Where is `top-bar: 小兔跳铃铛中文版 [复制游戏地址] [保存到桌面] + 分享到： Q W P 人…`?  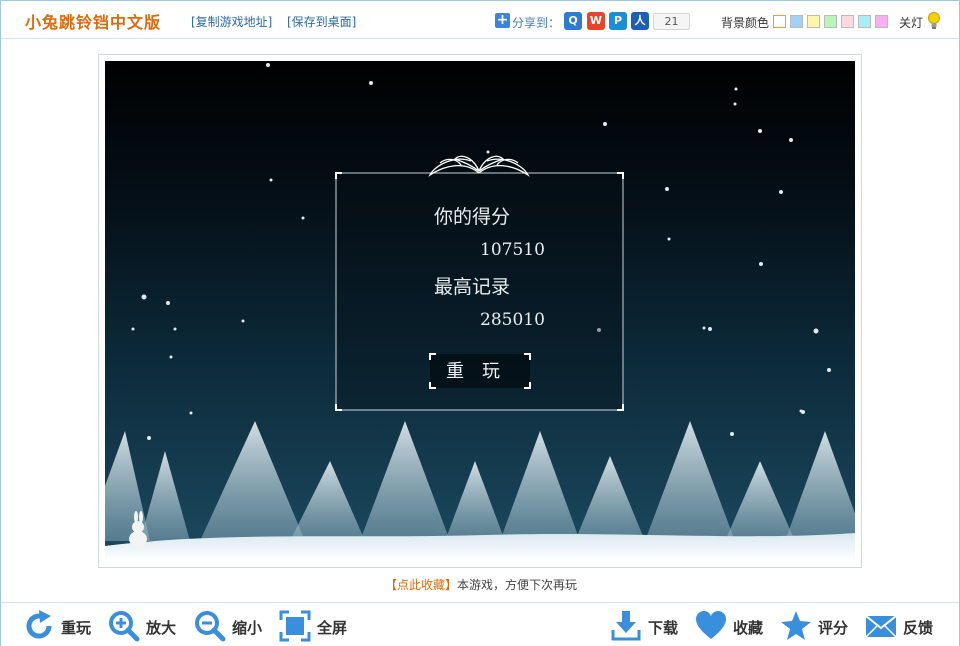 top-bar: 小兔跳铃铛中文版 [复制游戏地址] [保存到桌面] + 分享到： Q W P 人… is located at coordinates (480, 20).